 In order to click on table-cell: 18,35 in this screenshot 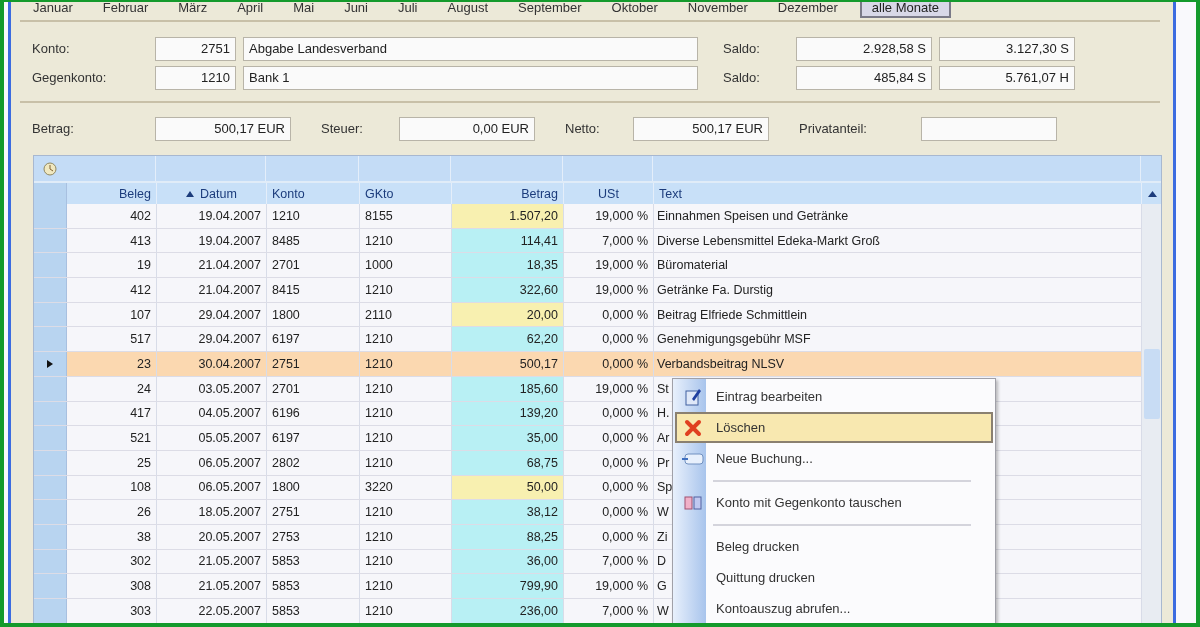, I will do `click(508, 265)`.